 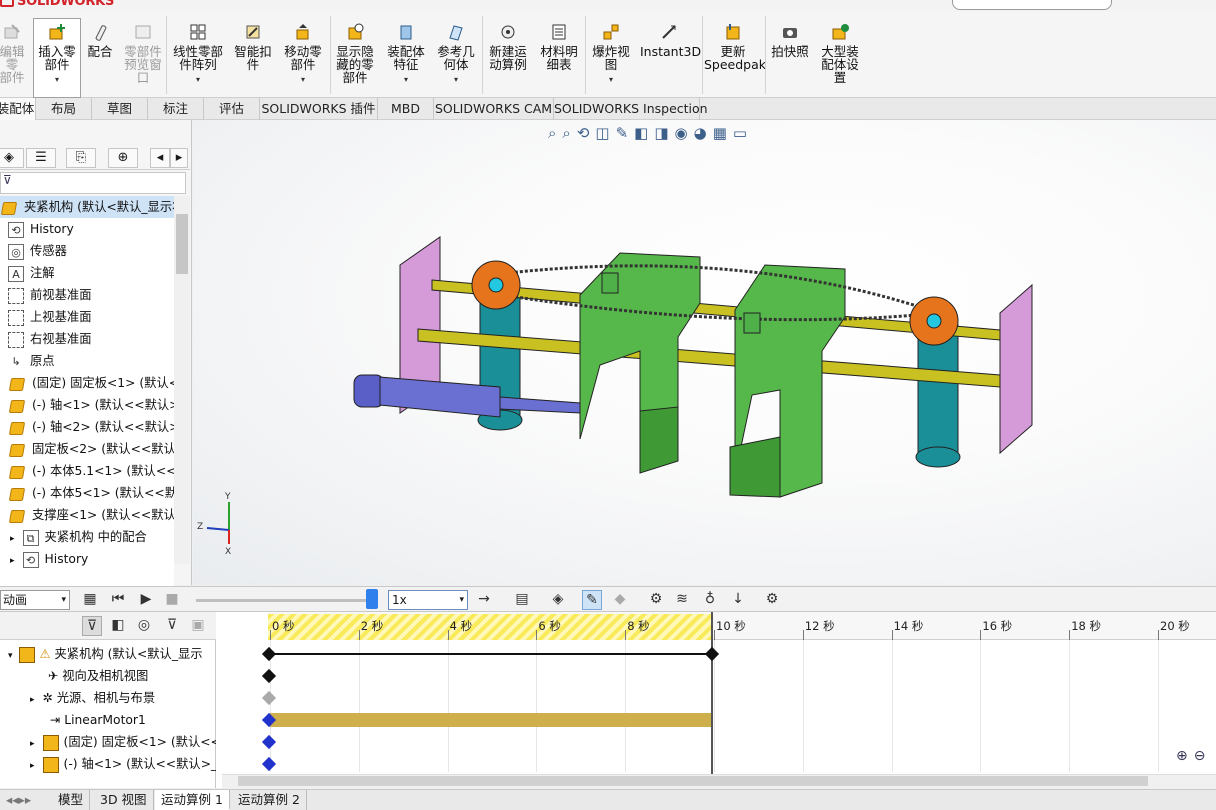 I want to click on gravity-icon: ↓, so click(x=738, y=600).